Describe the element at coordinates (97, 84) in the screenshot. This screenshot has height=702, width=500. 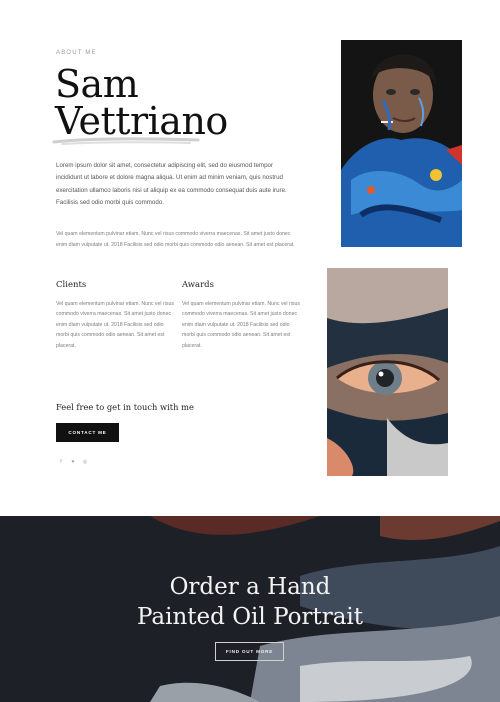
I see `title-line-1: Sam` at that location.